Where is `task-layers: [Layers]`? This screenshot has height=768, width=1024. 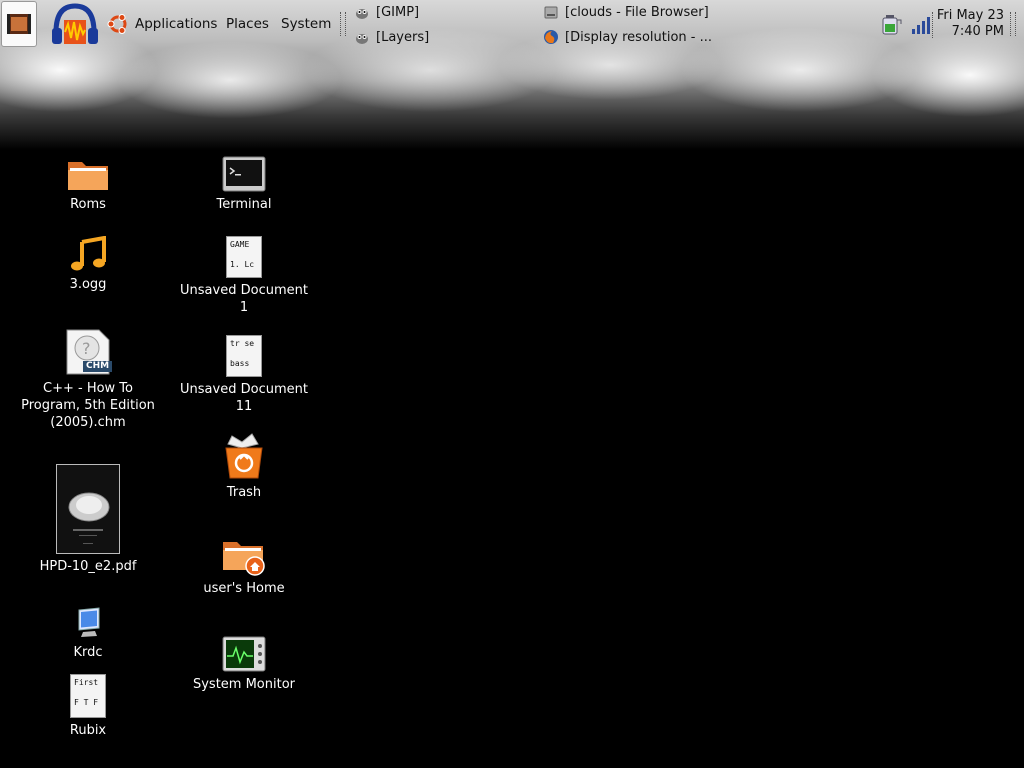 task-layers: [Layers] is located at coordinates (391, 37).